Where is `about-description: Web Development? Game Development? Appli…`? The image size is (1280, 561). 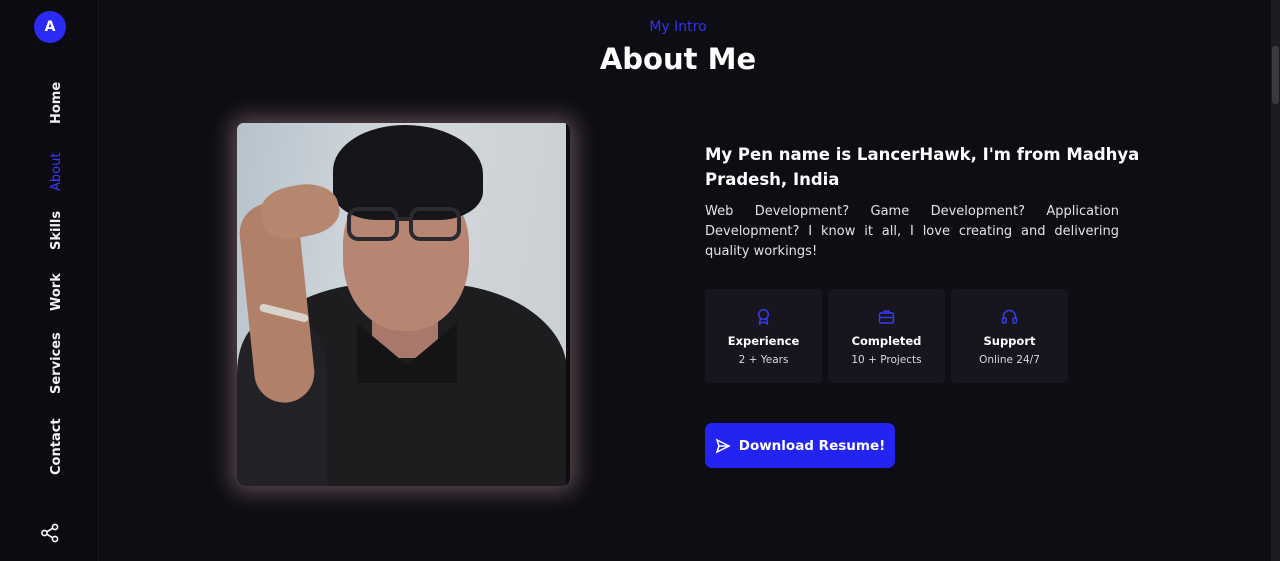
about-description: Web Development? Game Development? Appli… is located at coordinates (912, 231).